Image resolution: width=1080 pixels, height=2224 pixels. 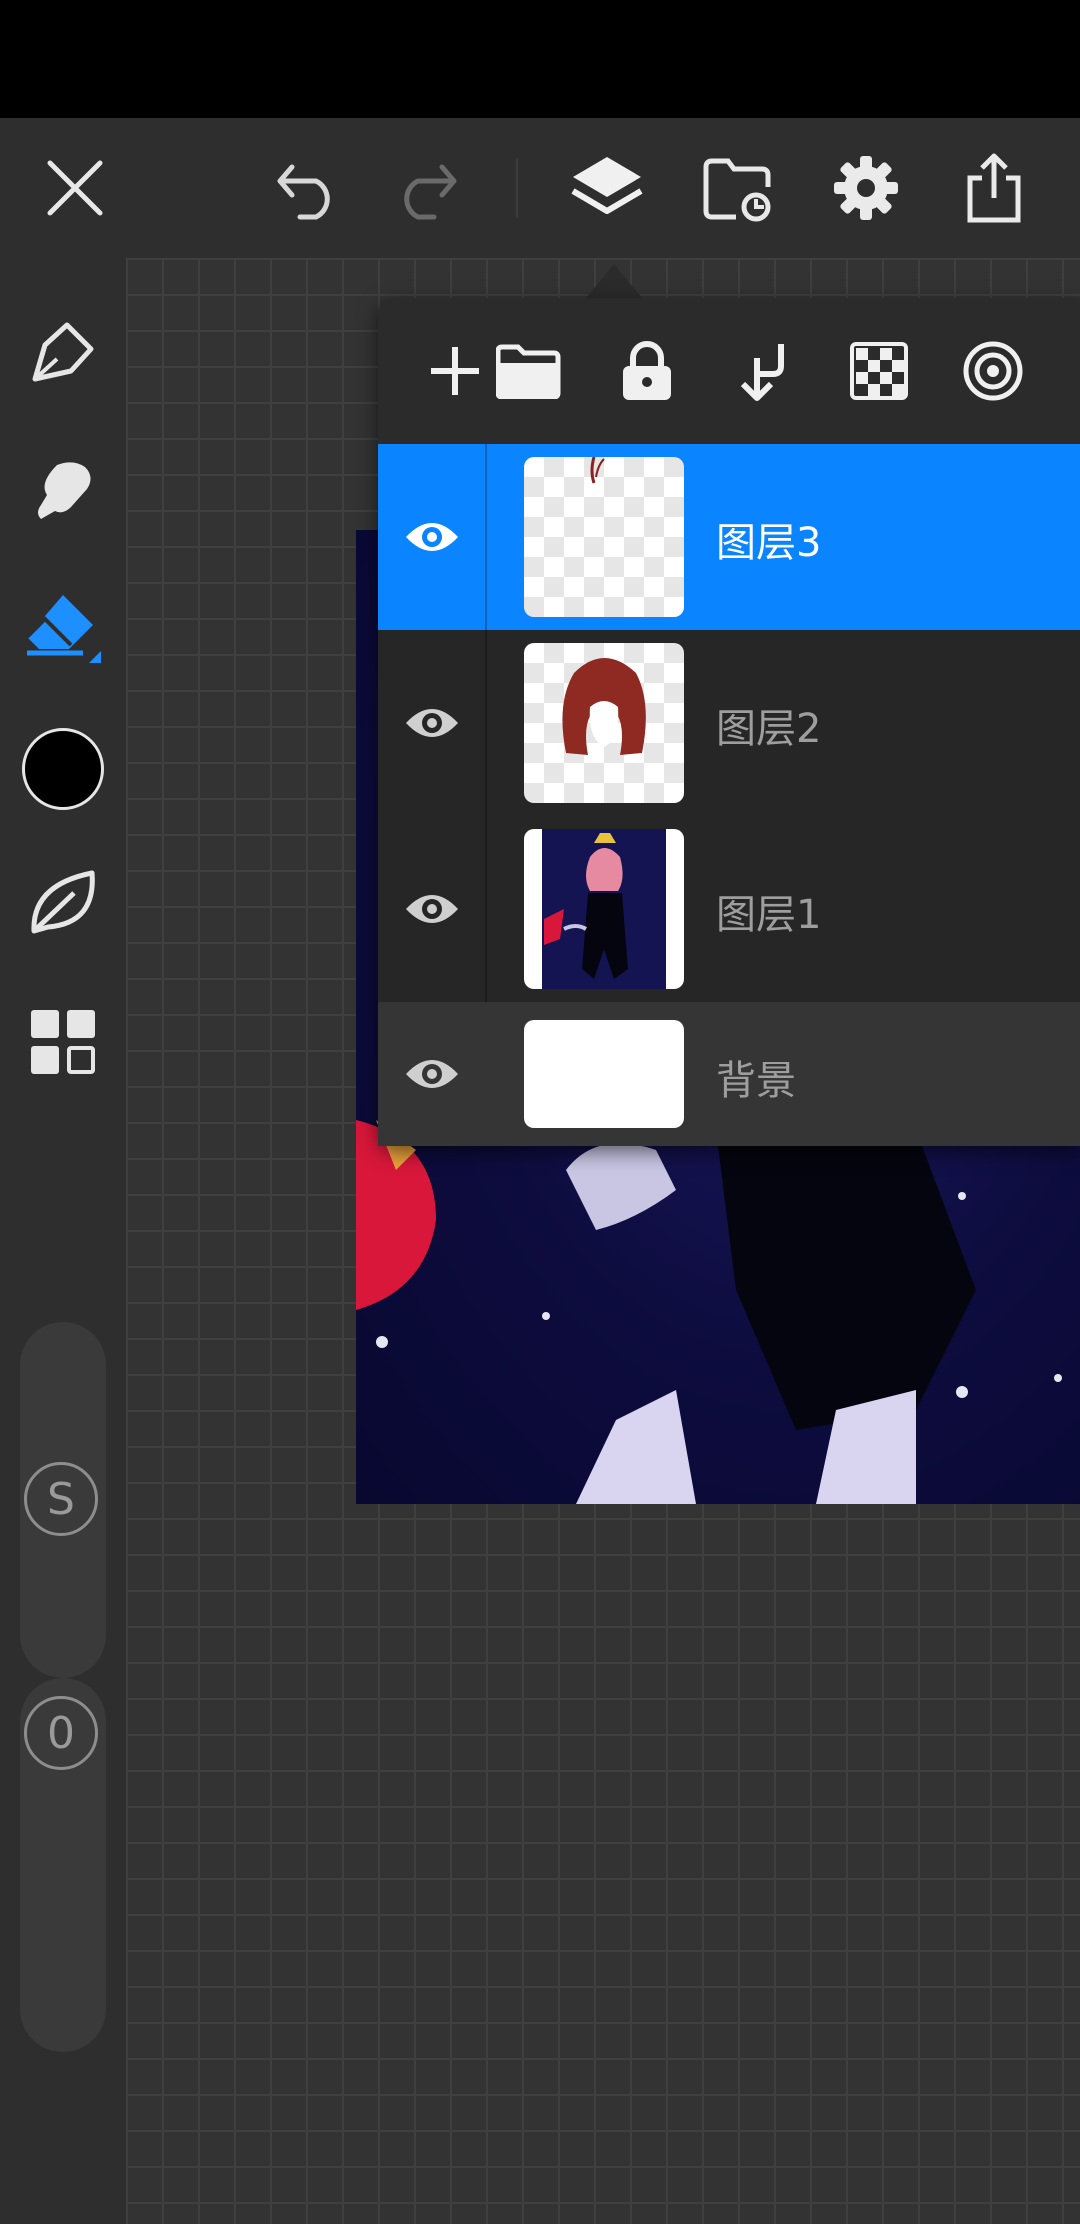 I want to click on left-sidebar: S 0, so click(x=63, y=1241).